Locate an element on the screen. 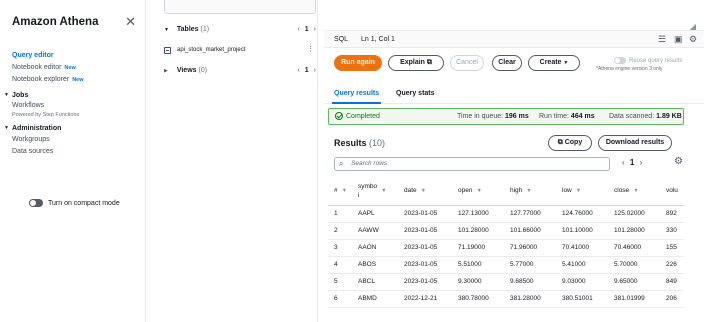 Image resolution: width=704 pixels, height=322 pixels. tab-query-stats: Query stats is located at coordinates (415, 93).